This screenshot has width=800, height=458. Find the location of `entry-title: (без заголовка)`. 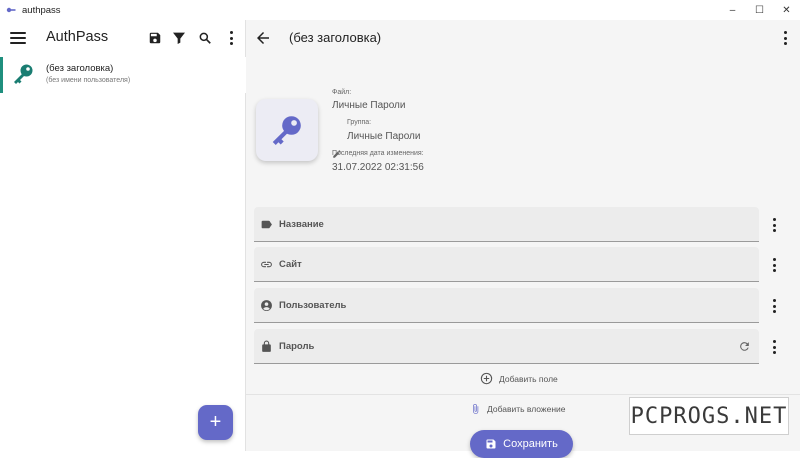

entry-title: (без заголовка) is located at coordinates (80, 68).